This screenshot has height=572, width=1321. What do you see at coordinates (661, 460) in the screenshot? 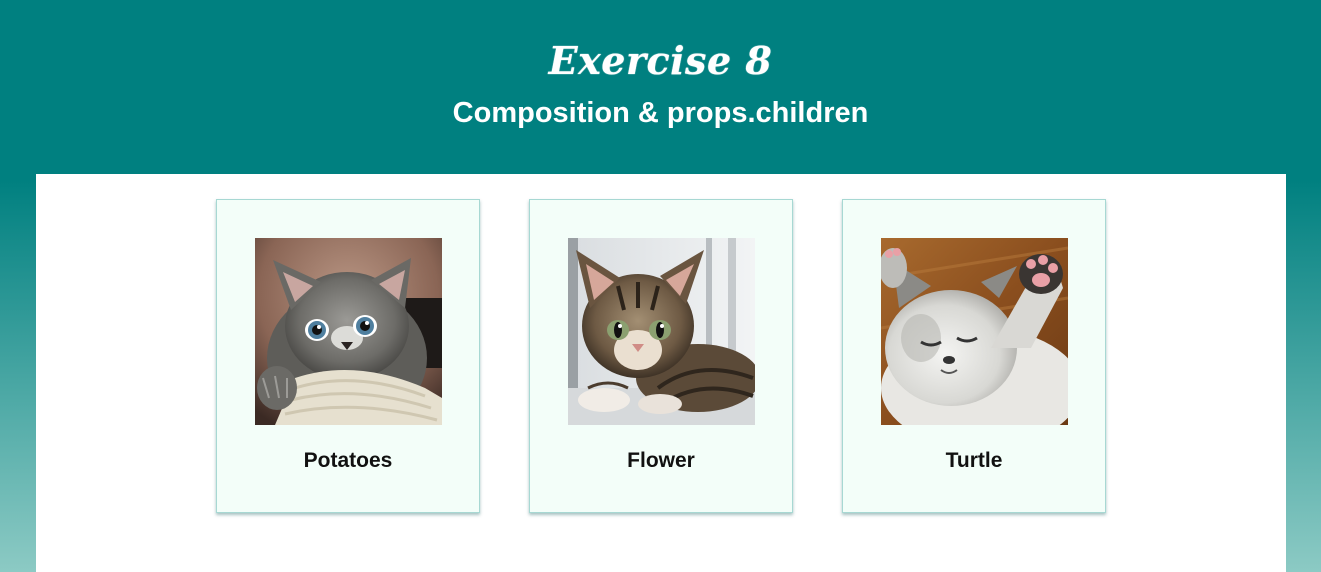
I see `kitten-name-flower: Flower` at bounding box center [661, 460].